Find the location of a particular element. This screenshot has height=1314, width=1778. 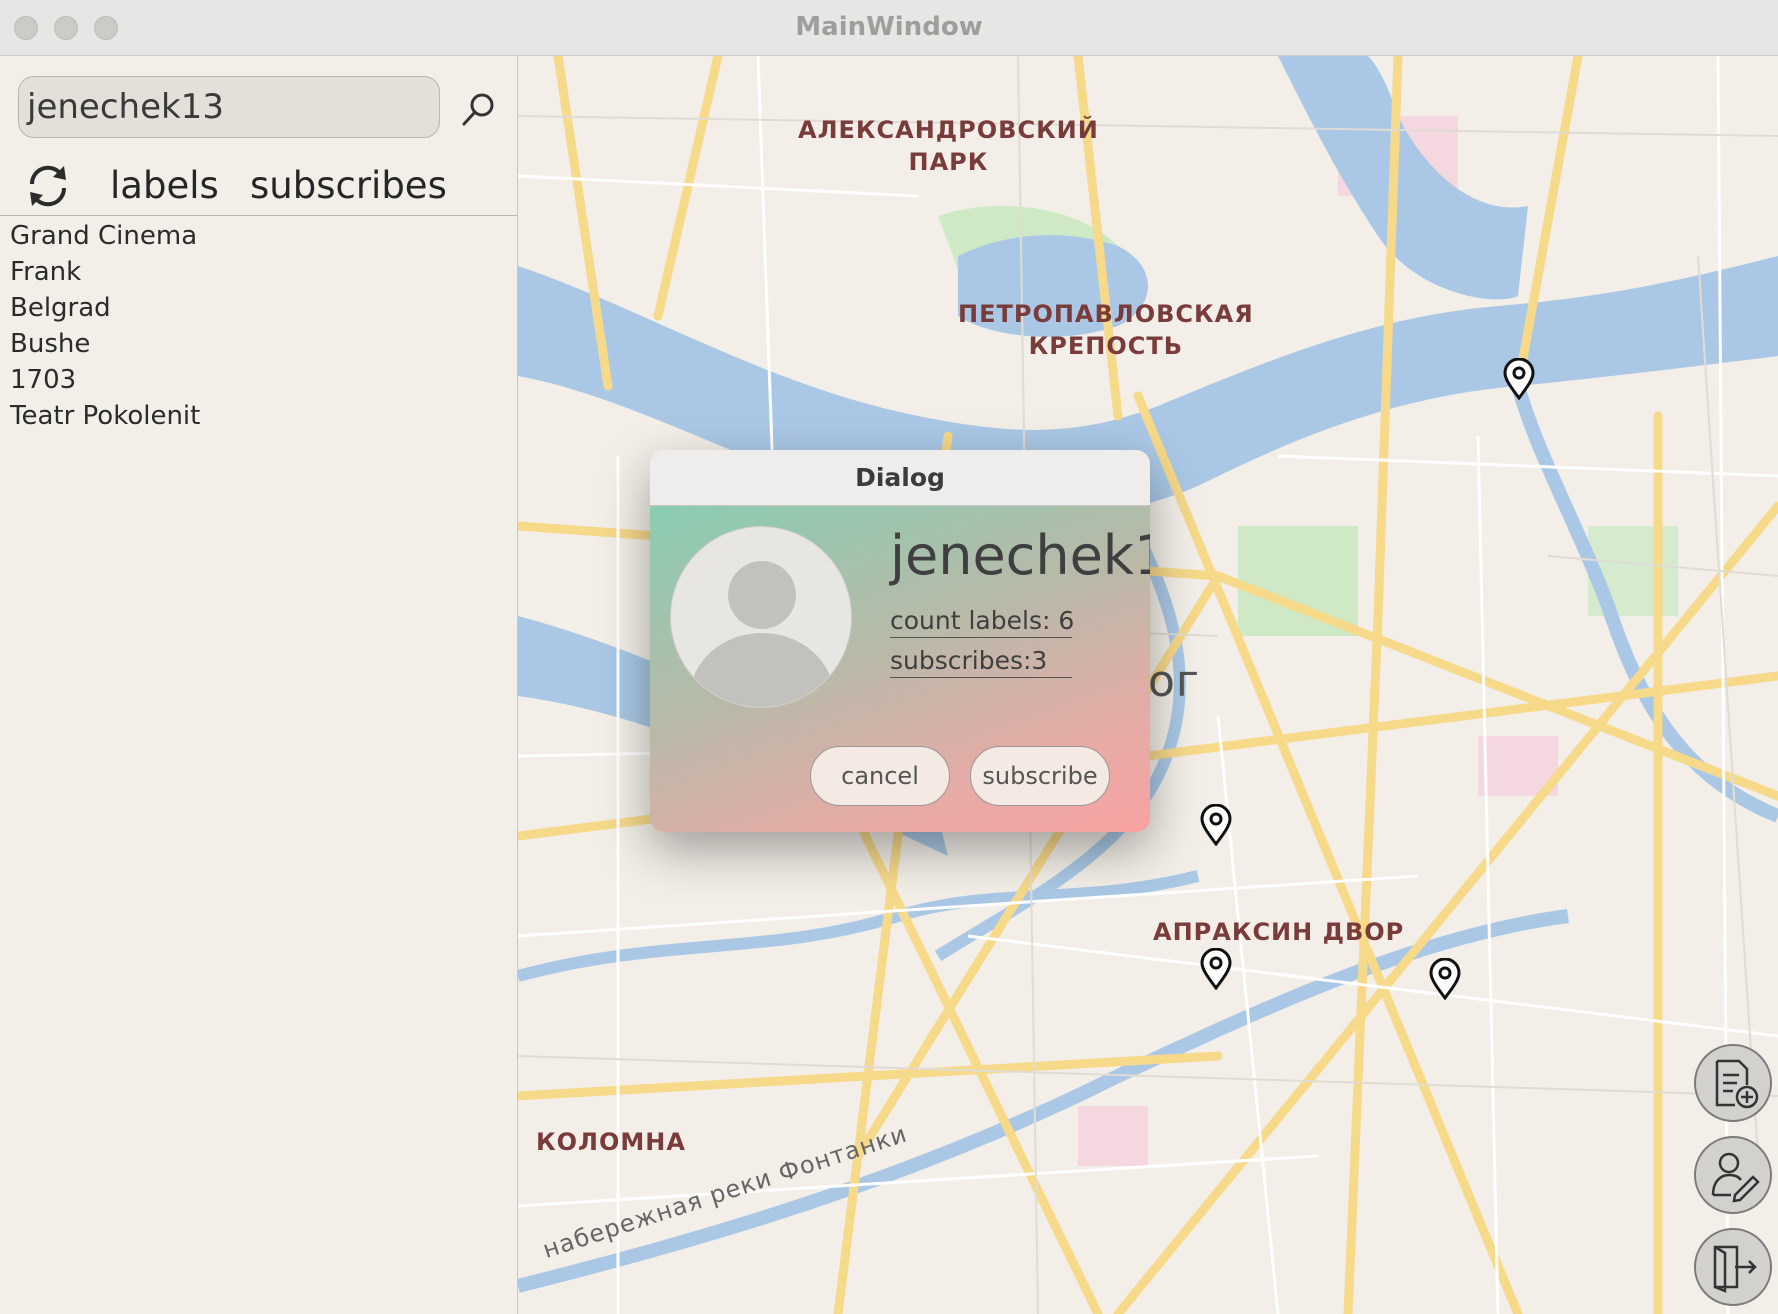

refresh-button is located at coordinates (48, 186).